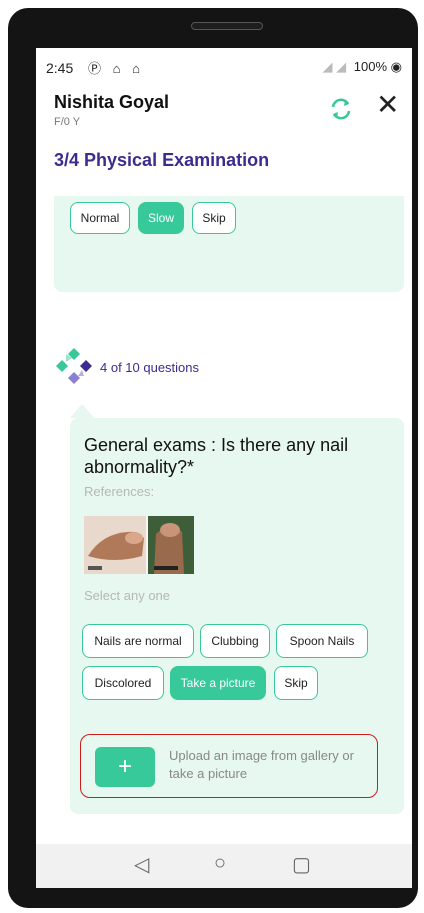  I want to click on section-title: 3/4 Physical Examination, so click(162, 160).